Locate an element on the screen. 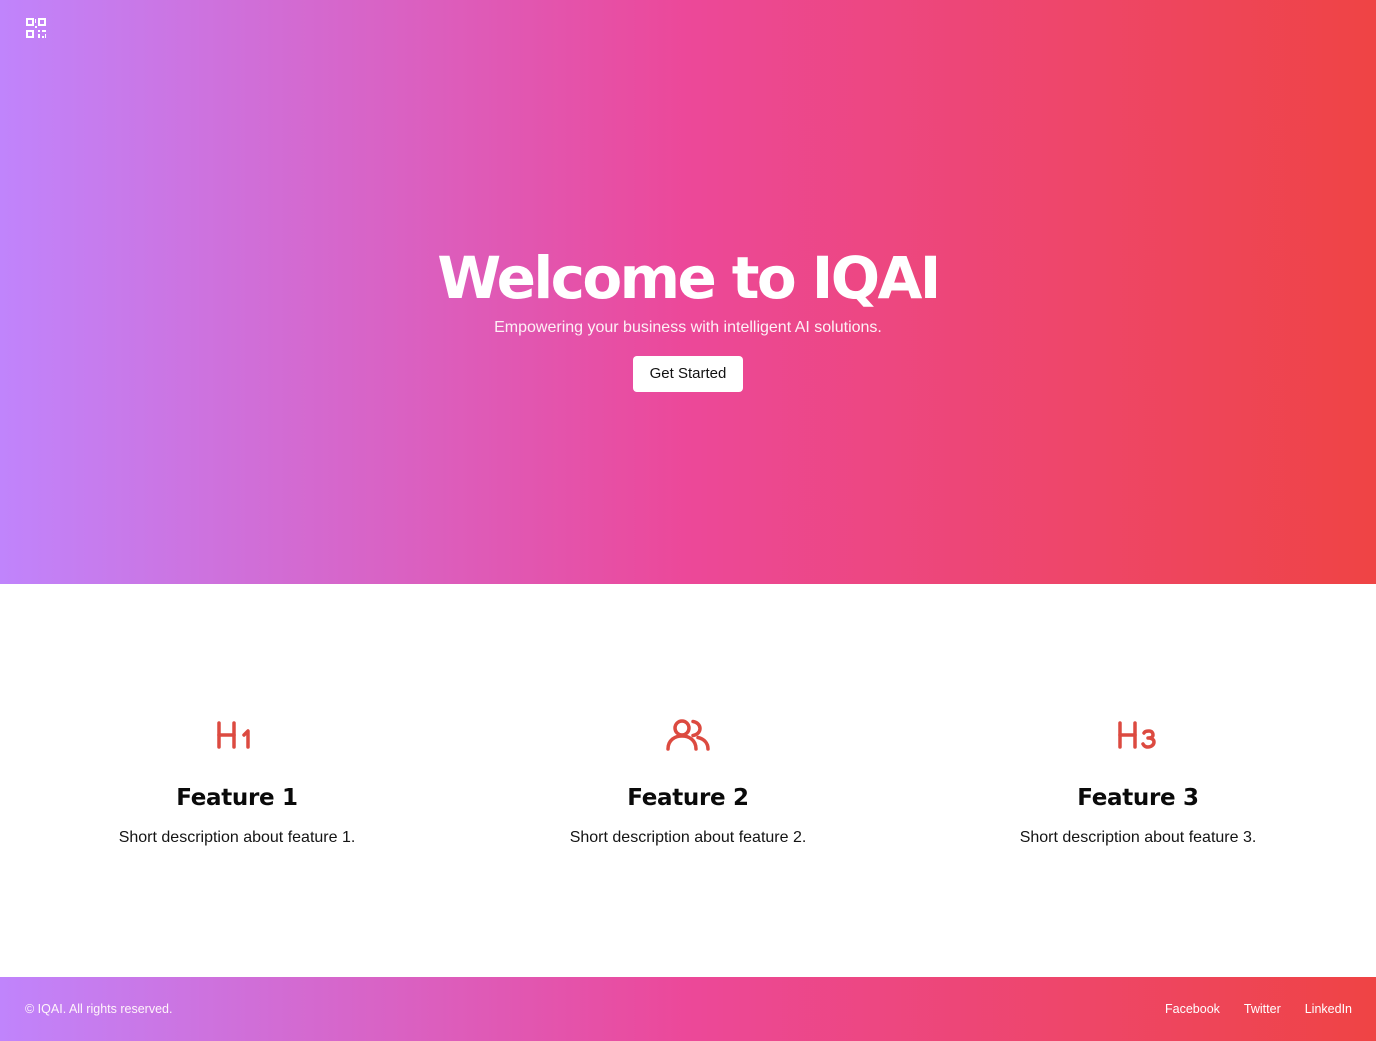 This screenshot has height=1041, width=1376. feature-title: Feature 2 is located at coordinates (688, 798).